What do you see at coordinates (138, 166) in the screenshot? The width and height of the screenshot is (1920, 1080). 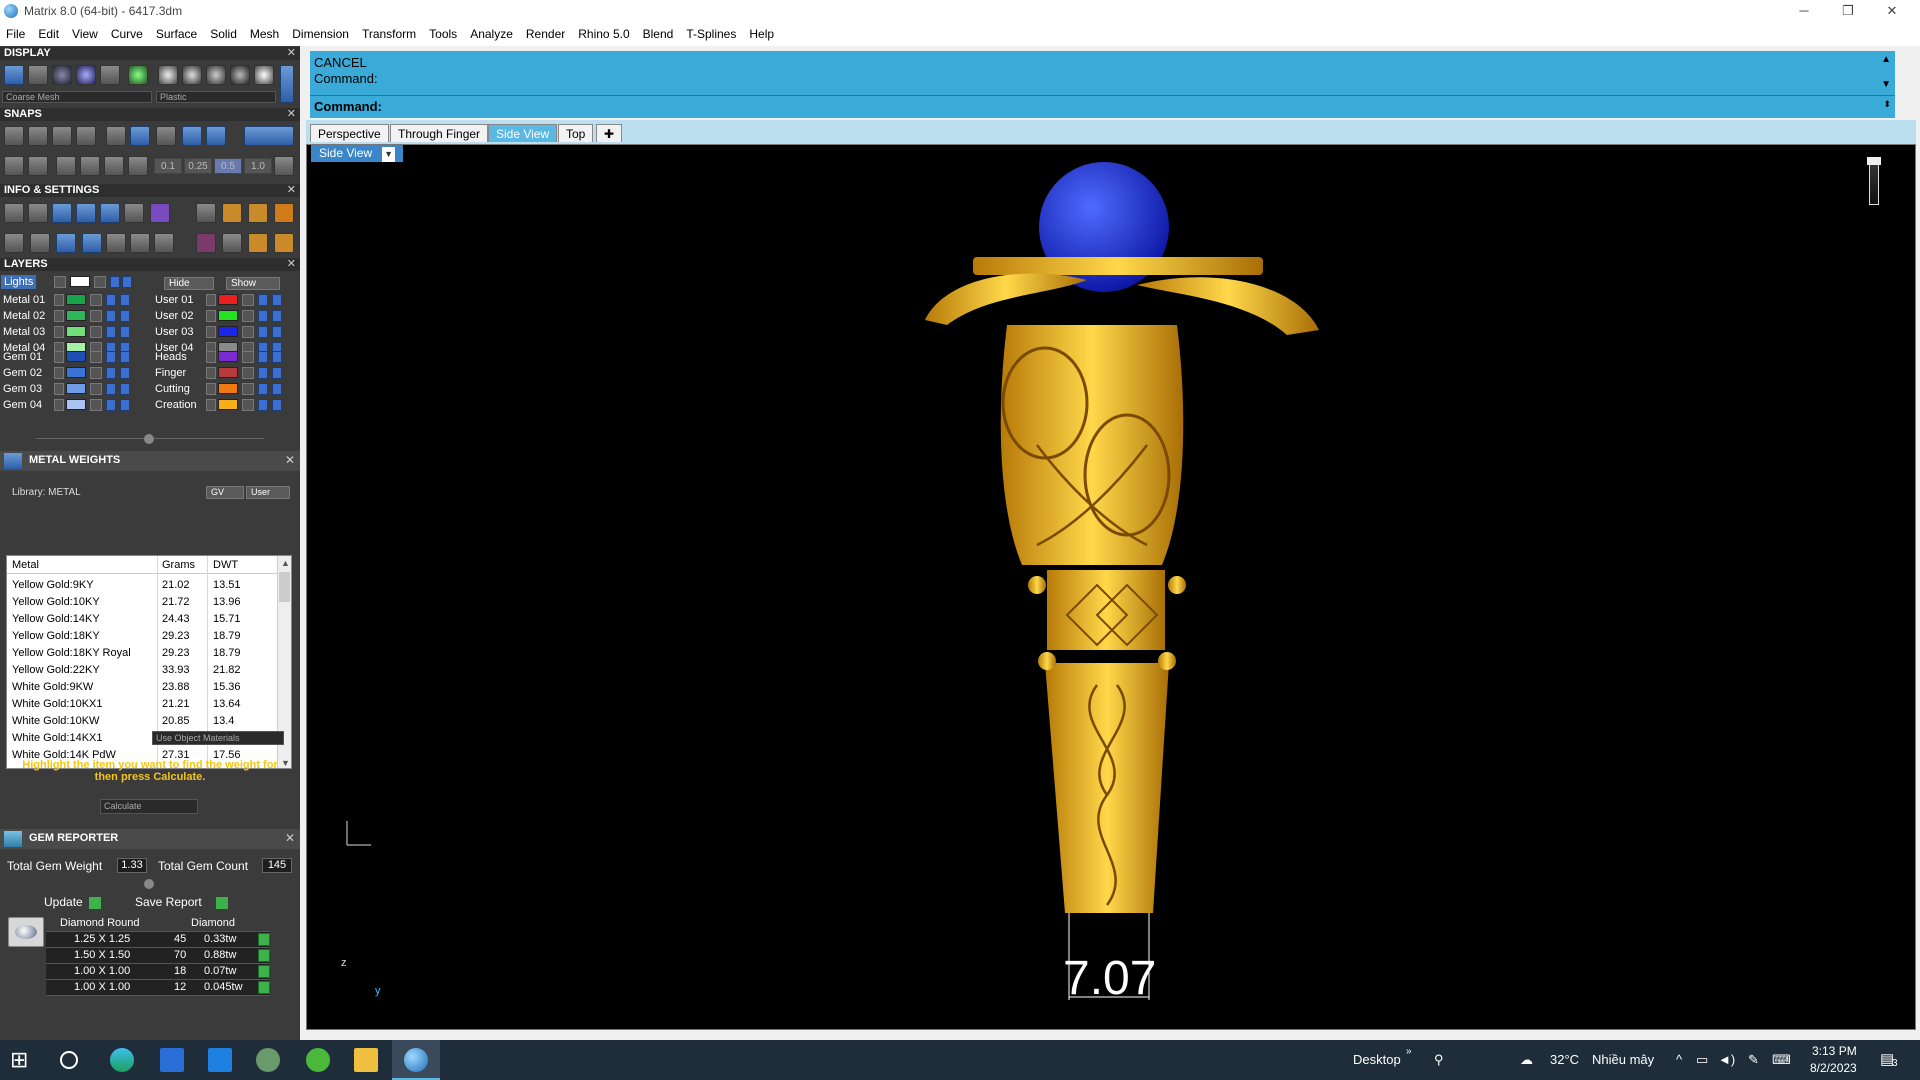 I see `gumball-icon` at bounding box center [138, 166].